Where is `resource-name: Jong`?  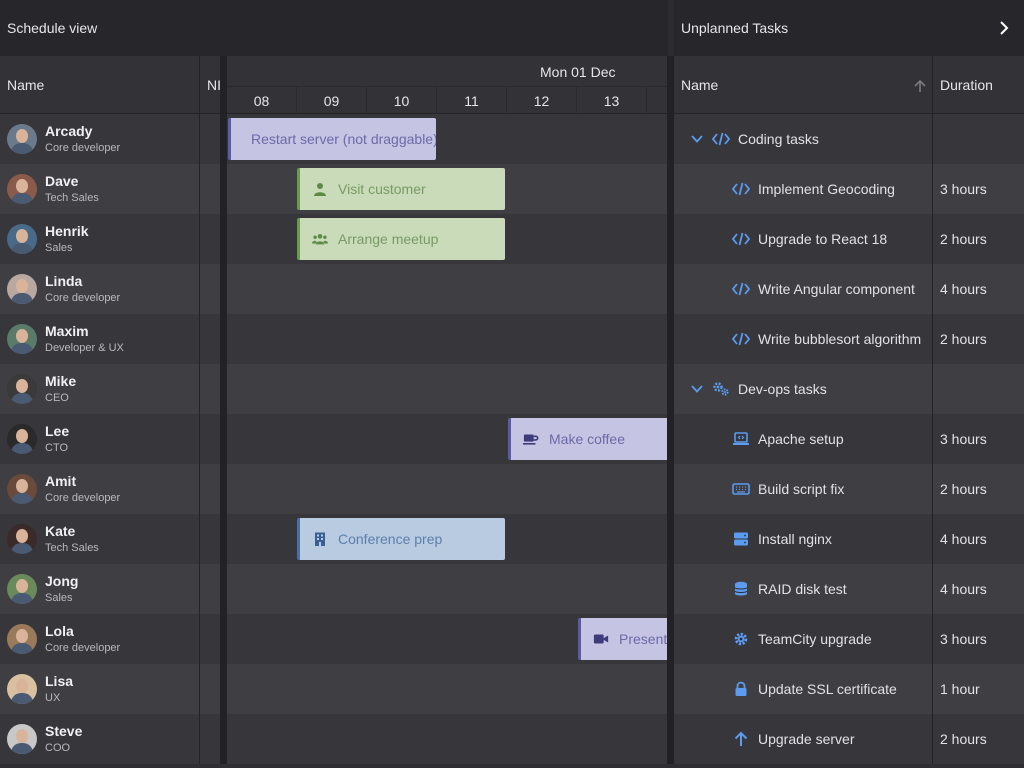
resource-name: Jong is located at coordinates (62, 581).